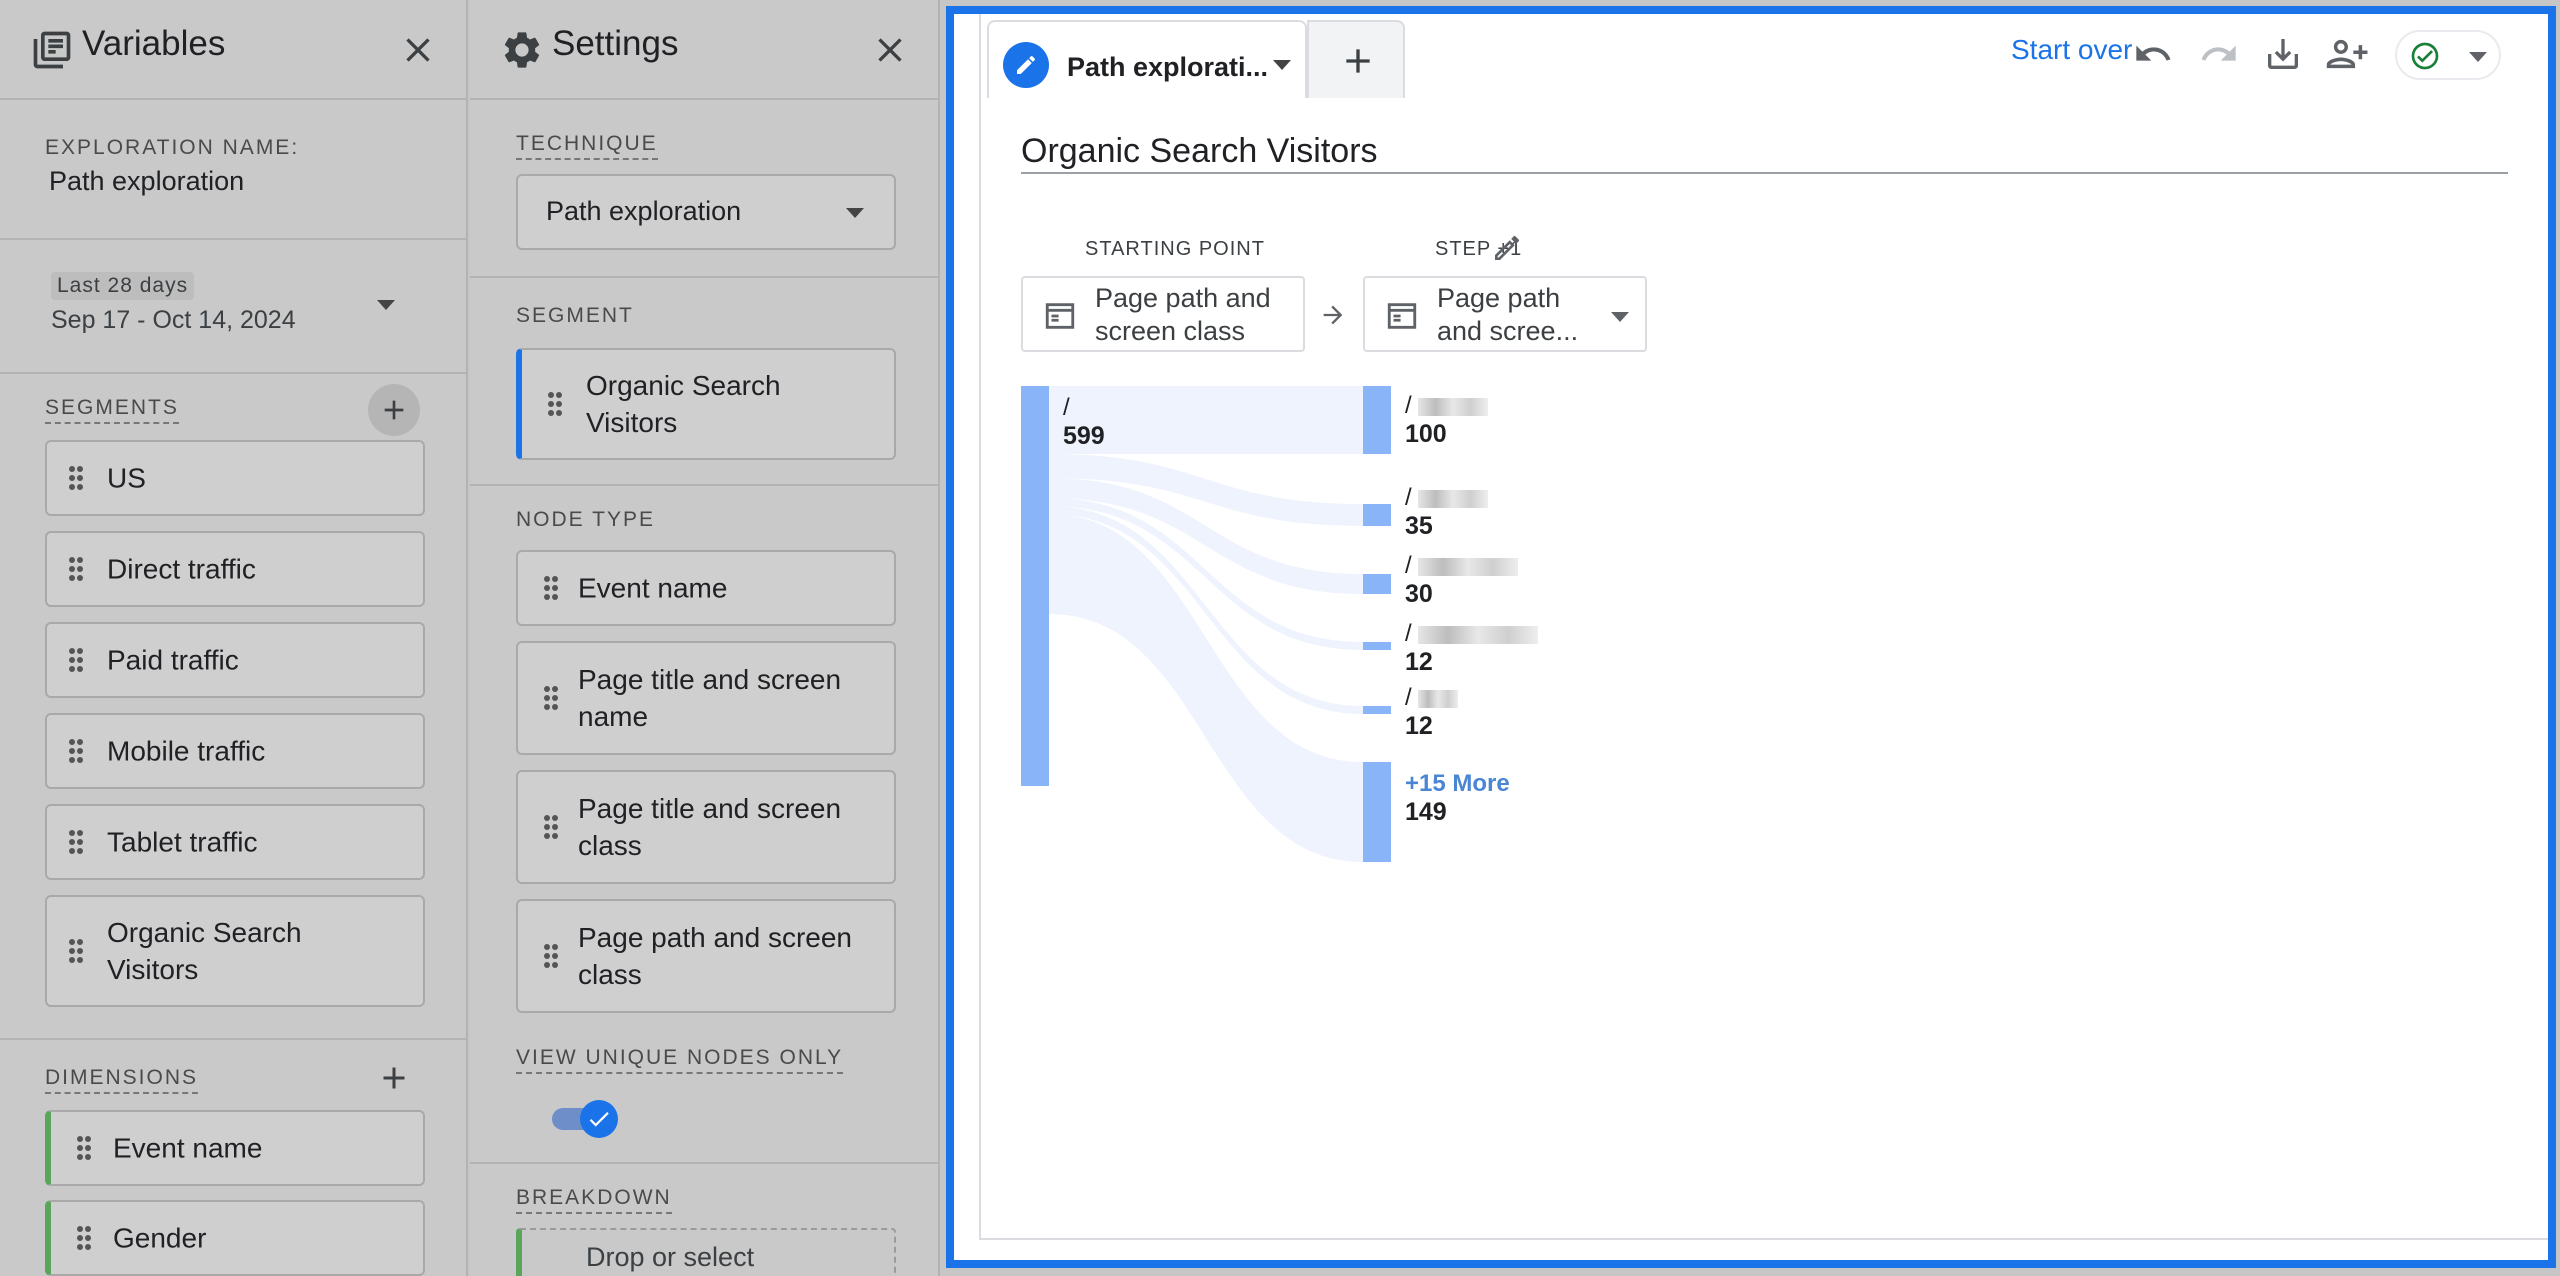 Image resolution: width=2560 pixels, height=1276 pixels. I want to click on segment-chip-direct-traffic: Direct traffic, so click(235, 569).